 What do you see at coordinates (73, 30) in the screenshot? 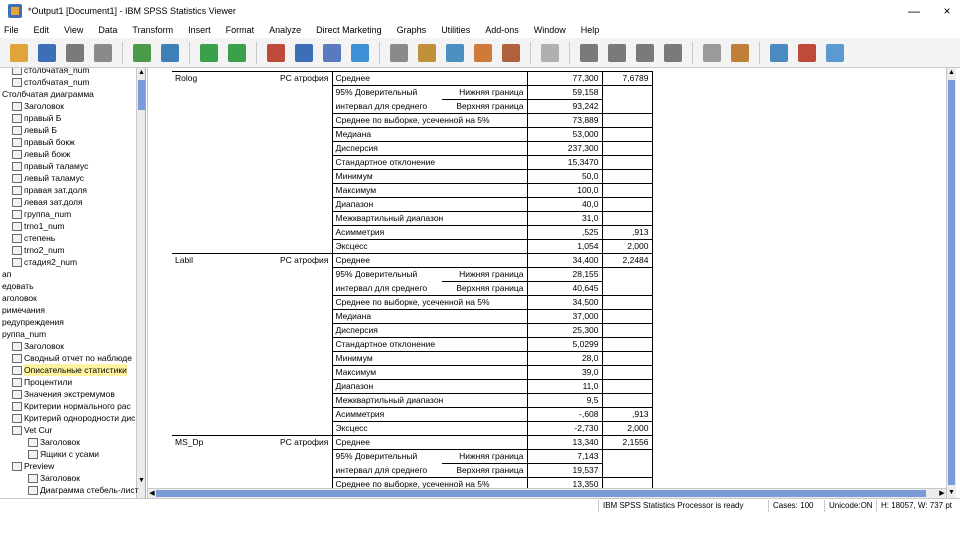
I see `menu-view: View` at bounding box center [73, 30].